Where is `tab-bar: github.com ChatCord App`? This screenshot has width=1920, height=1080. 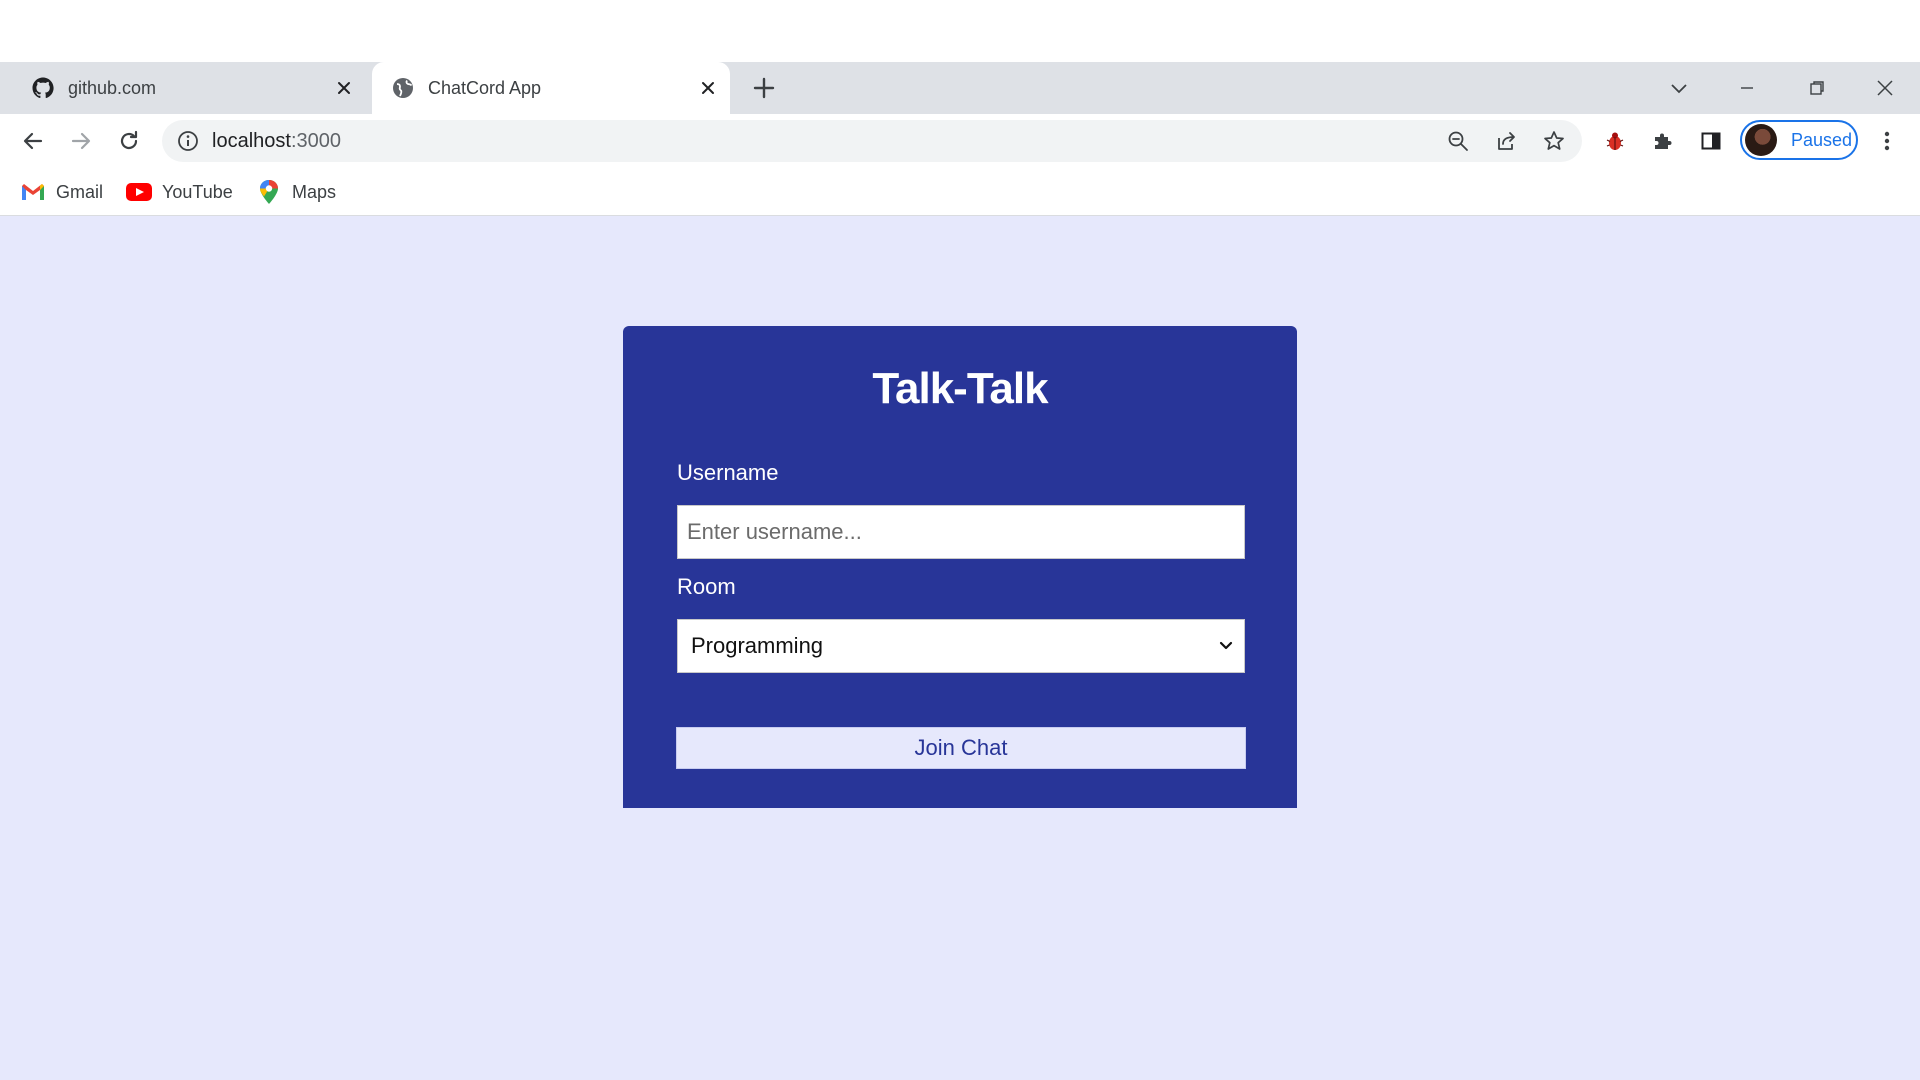 tab-bar: github.com ChatCord App is located at coordinates (960, 88).